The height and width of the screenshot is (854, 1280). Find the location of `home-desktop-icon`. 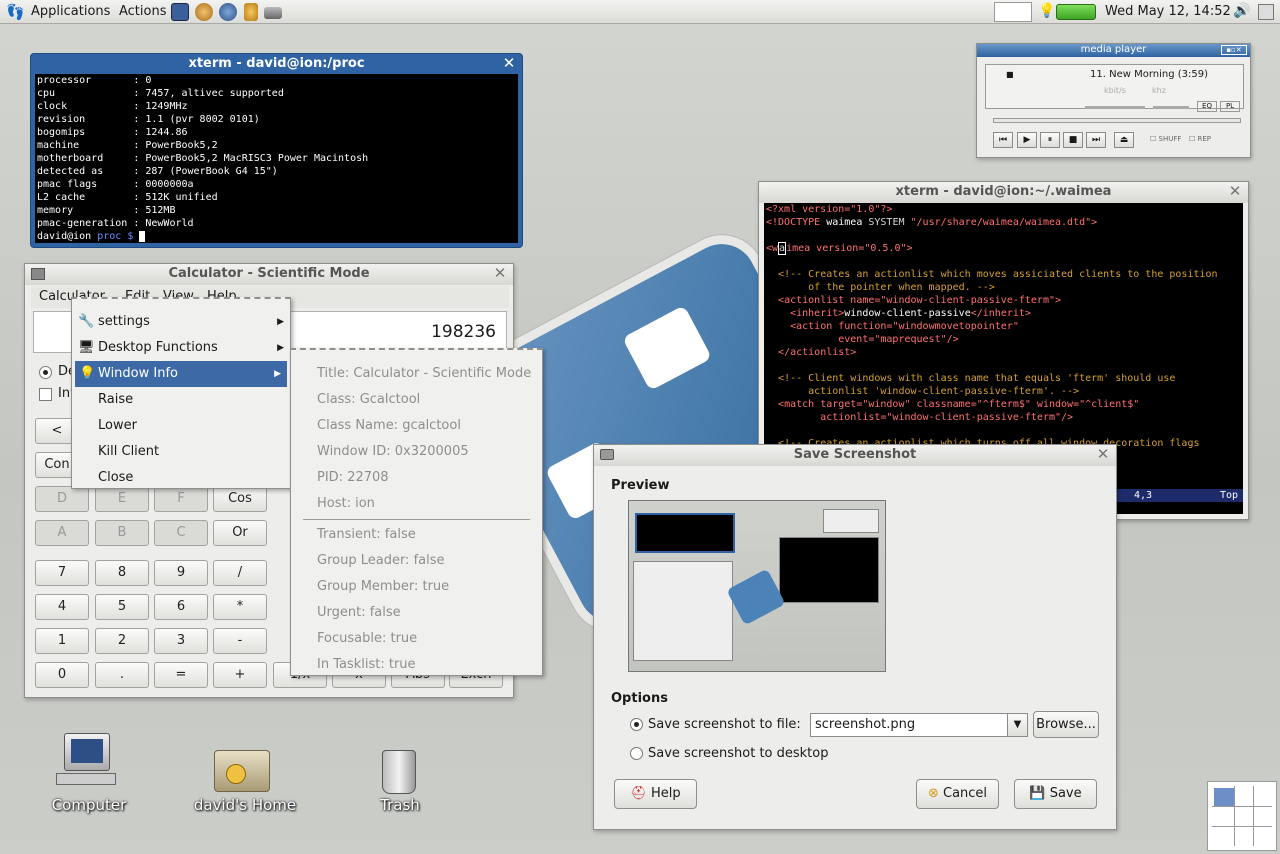

home-desktop-icon is located at coordinates (242, 771).